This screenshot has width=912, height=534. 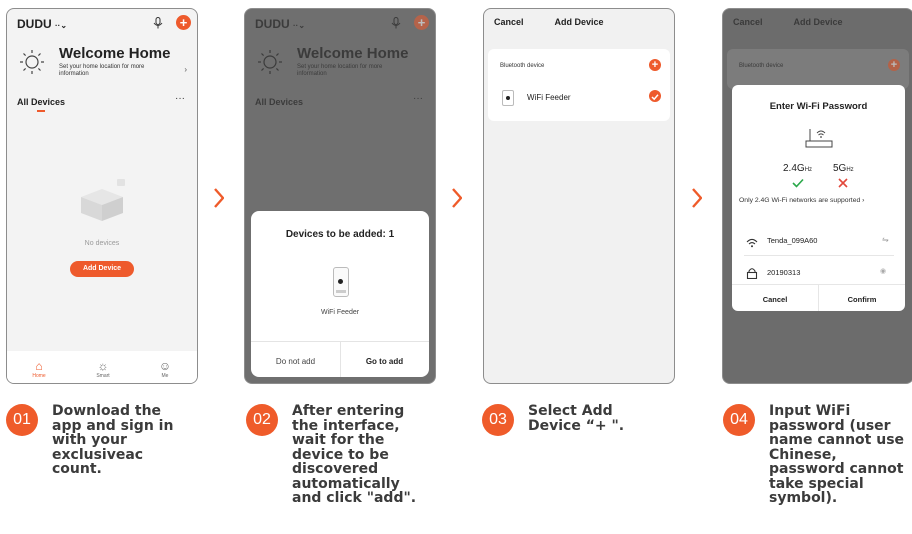 I want to click on empty-box-icon, so click(x=103, y=200).